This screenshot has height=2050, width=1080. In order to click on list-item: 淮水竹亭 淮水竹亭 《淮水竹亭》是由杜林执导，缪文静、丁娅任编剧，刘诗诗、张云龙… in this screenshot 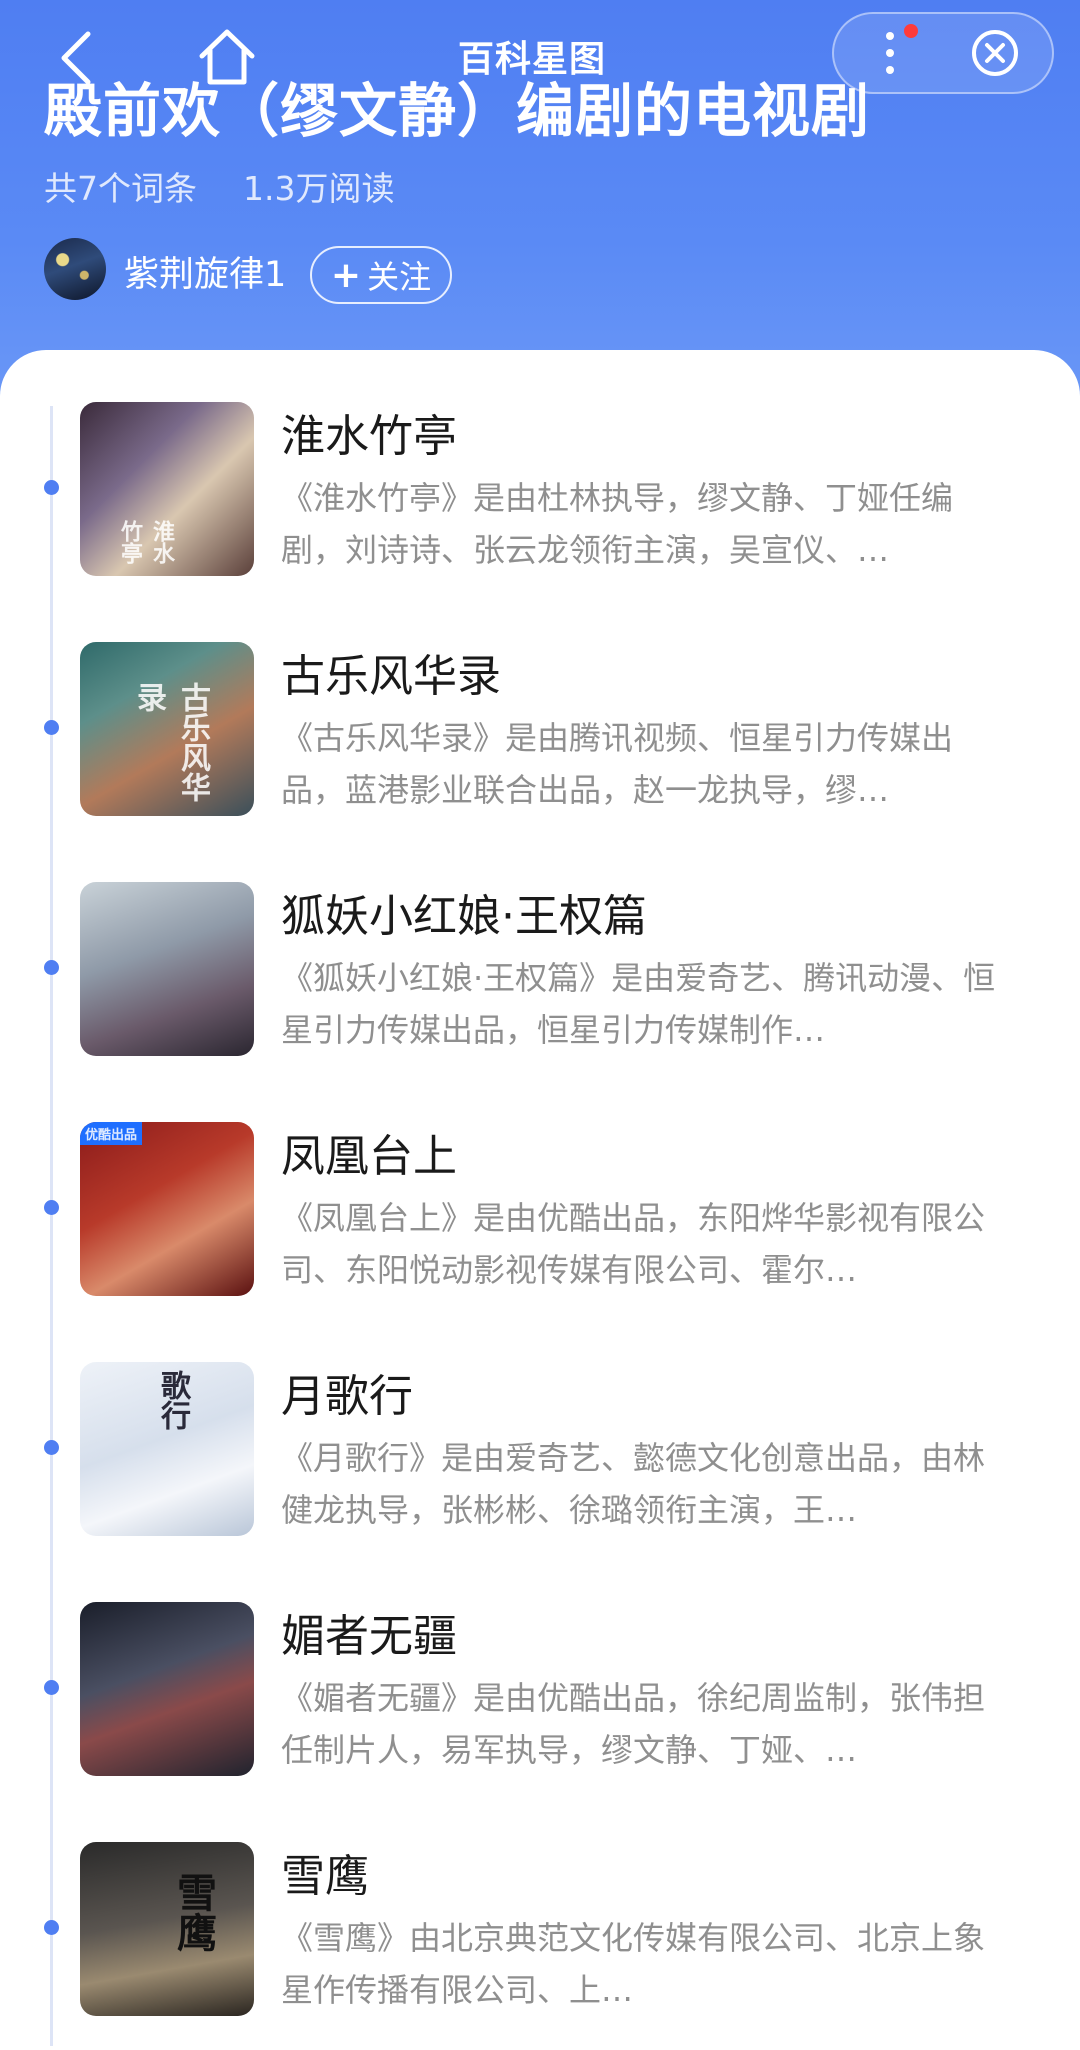, I will do `click(540, 490)`.